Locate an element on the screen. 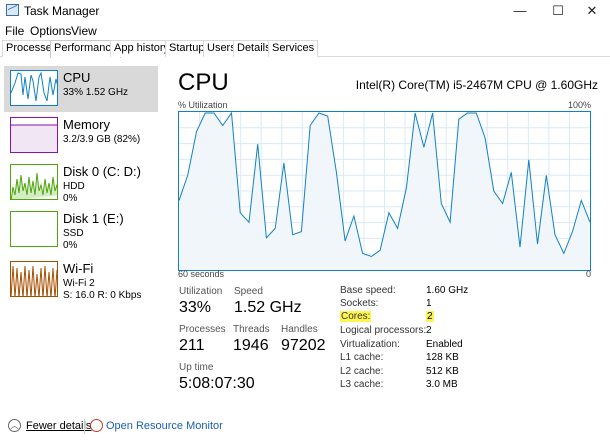 The width and height of the screenshot is (610, 445). sidebar-item-disk0: Disk 0 (C: D:) HDD 0% is located at coordinates (81, 183).